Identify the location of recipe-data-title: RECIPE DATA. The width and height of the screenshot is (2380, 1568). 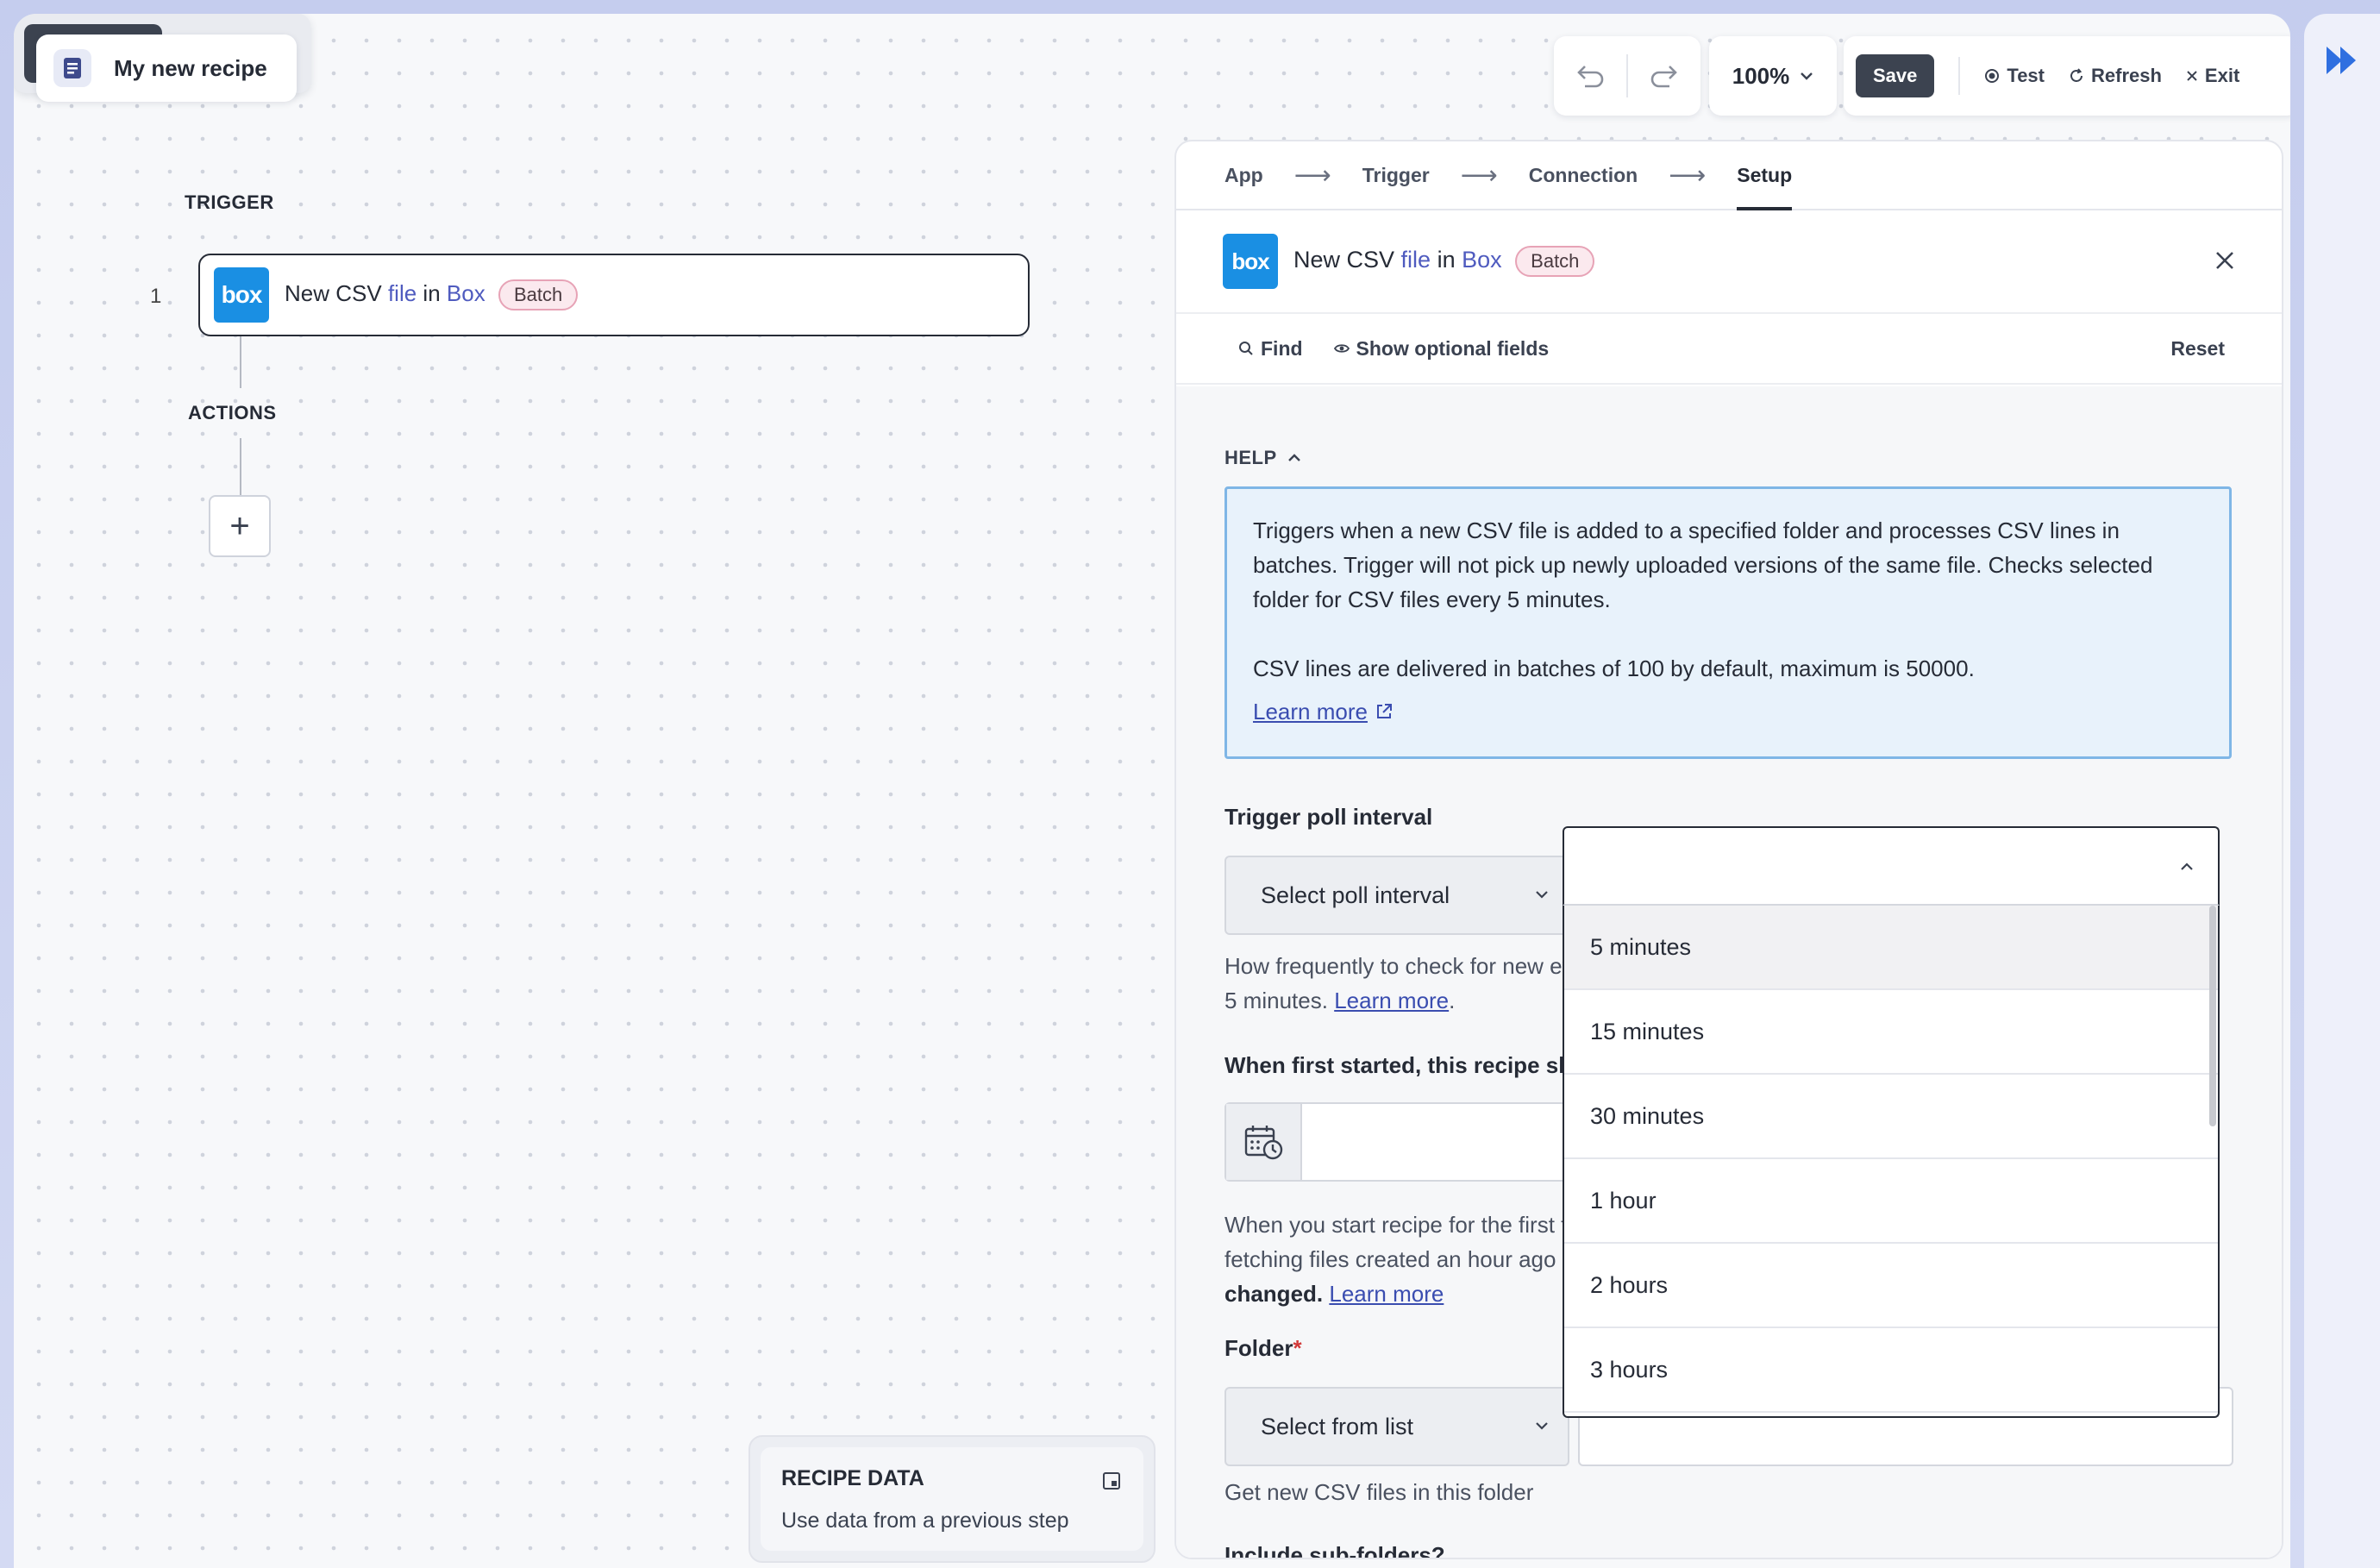
(853, 1478).